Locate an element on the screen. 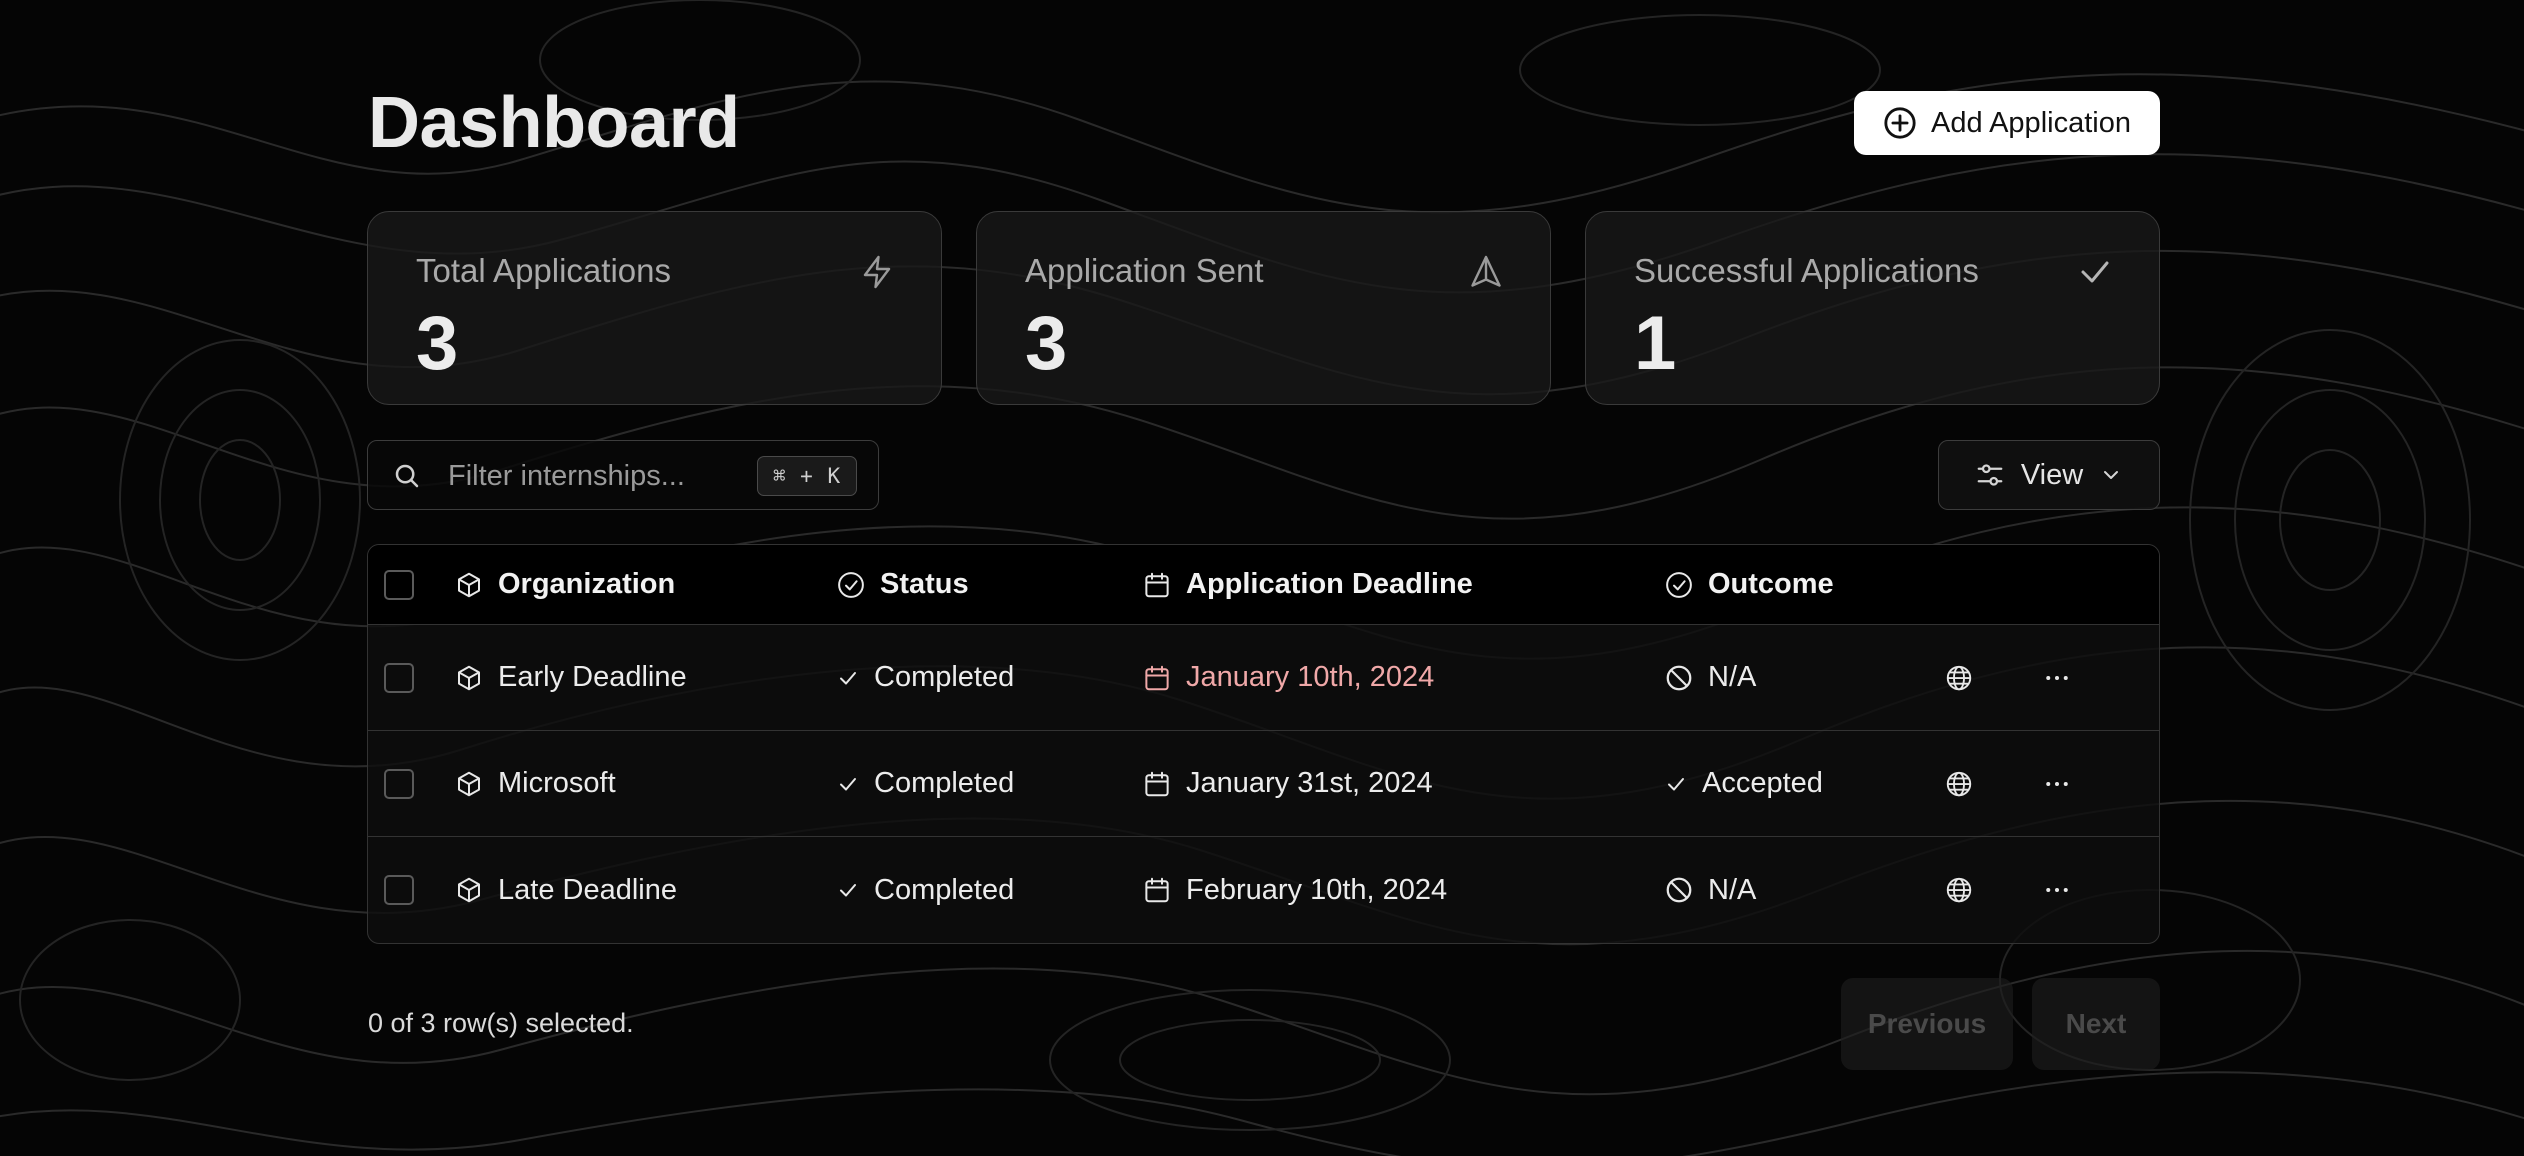  stat-card-application-sent: Application Sent 3 is located at coordinates (1263, 308).